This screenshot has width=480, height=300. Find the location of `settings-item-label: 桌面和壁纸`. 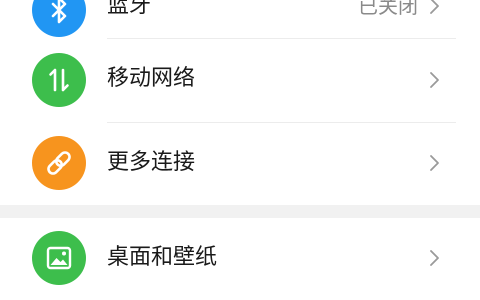

settings-item-label: 桌面和壁纸 is located at coordinates (162, 257).